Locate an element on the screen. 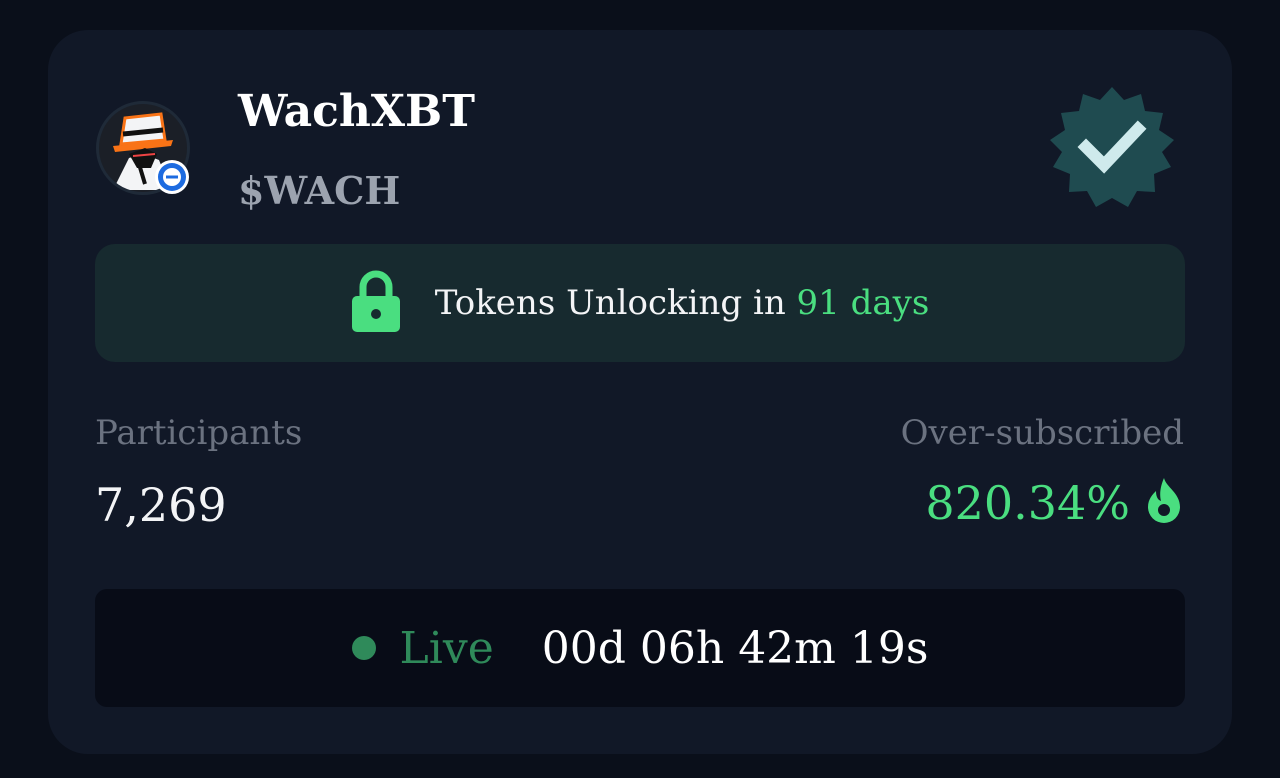 This screenshot has height=778, width=1280. unlock-prefix: Tokens Unlocking in is located at coordinates (610, 303).